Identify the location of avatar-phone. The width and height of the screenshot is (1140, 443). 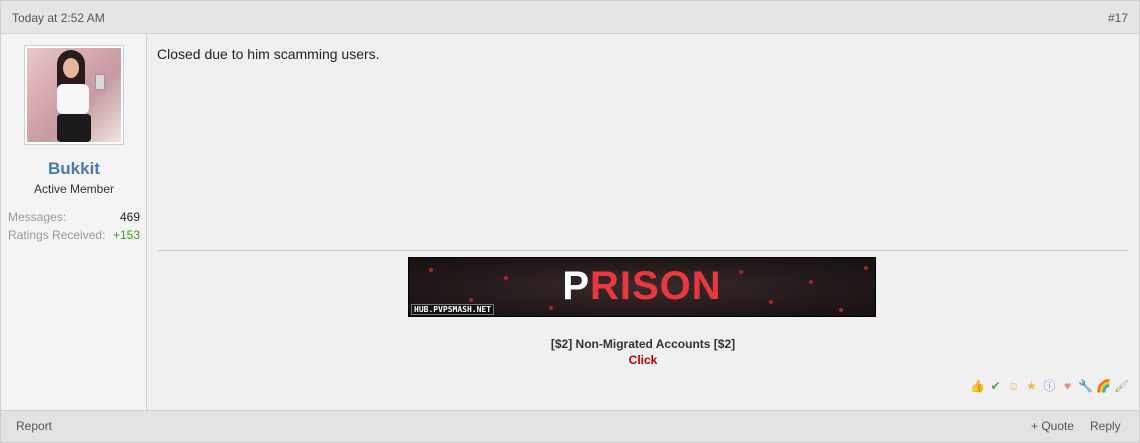
(100, 82).